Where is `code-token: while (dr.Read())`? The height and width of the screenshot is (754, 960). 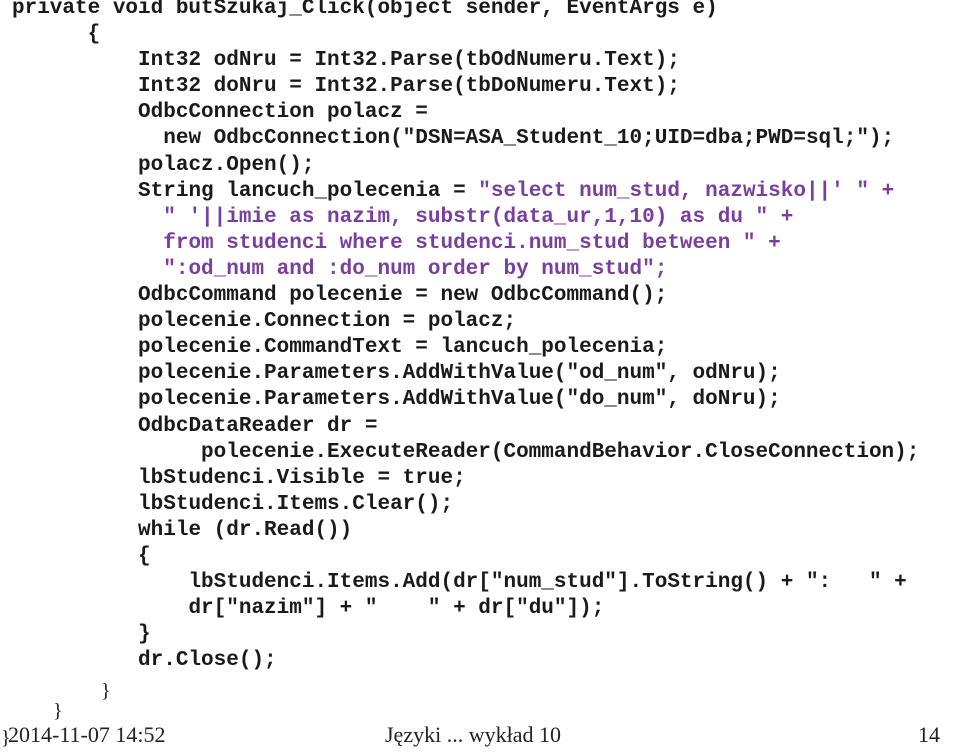
code-token: while (dr.Read()) is located at coordinates (245, 530).